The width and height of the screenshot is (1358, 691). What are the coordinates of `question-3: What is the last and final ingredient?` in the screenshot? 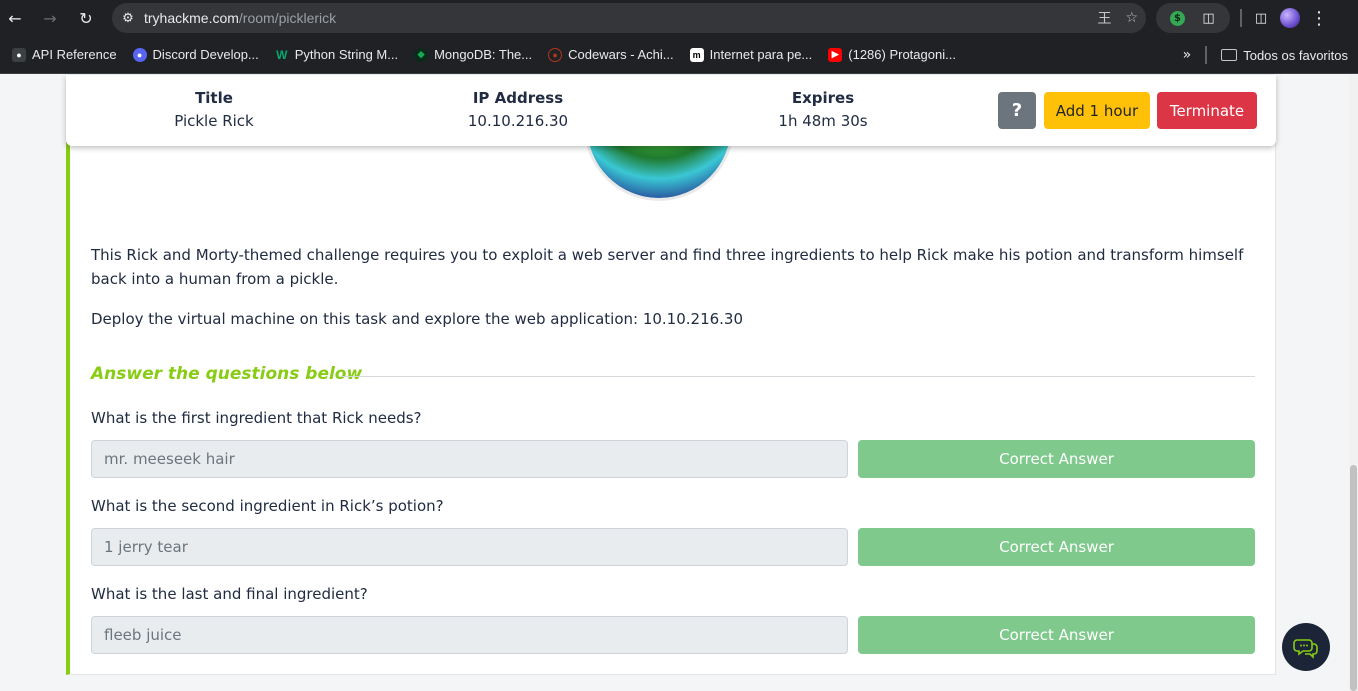 It's located at (229, 594).